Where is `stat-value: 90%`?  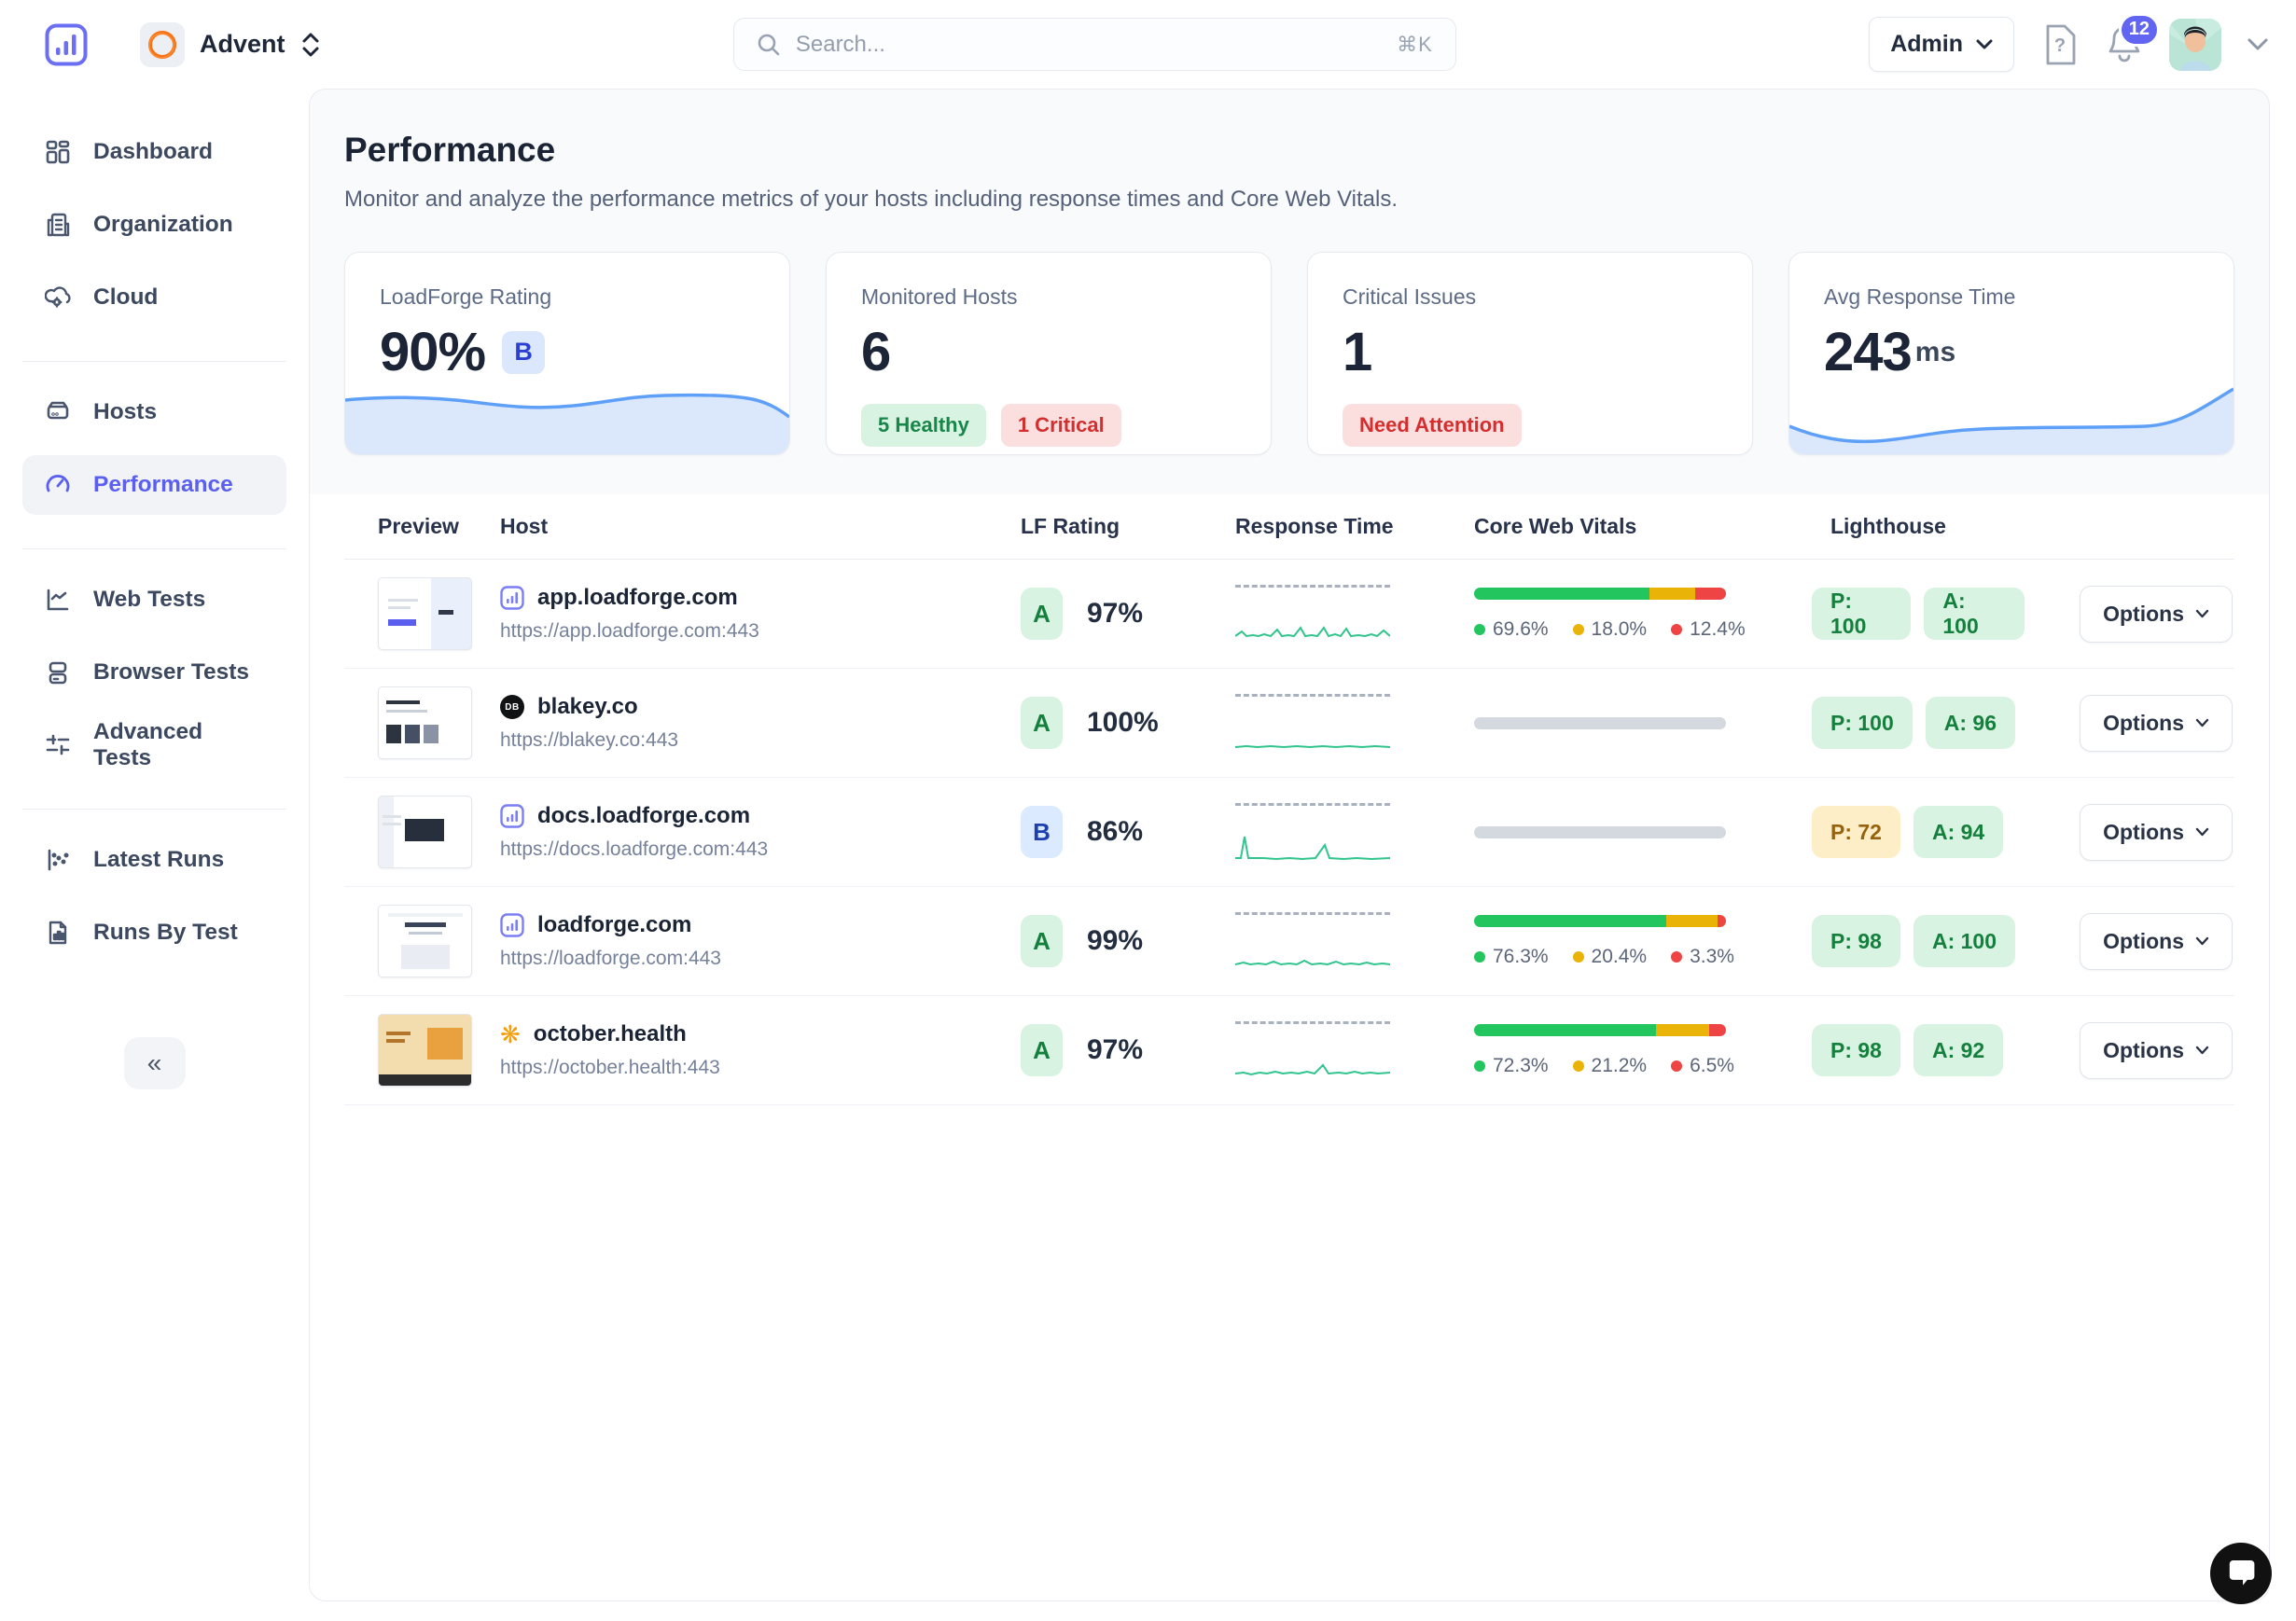
stat-value: 90% is located at coordinates (433, 352).